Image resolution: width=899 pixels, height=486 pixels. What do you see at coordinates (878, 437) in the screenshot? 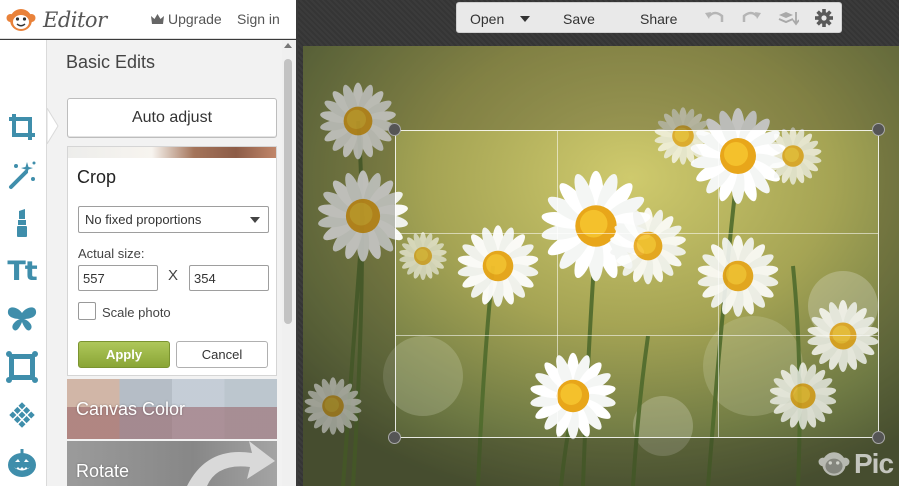
I see `crop-handle-bottom-right` at bounding box center [878, 437].